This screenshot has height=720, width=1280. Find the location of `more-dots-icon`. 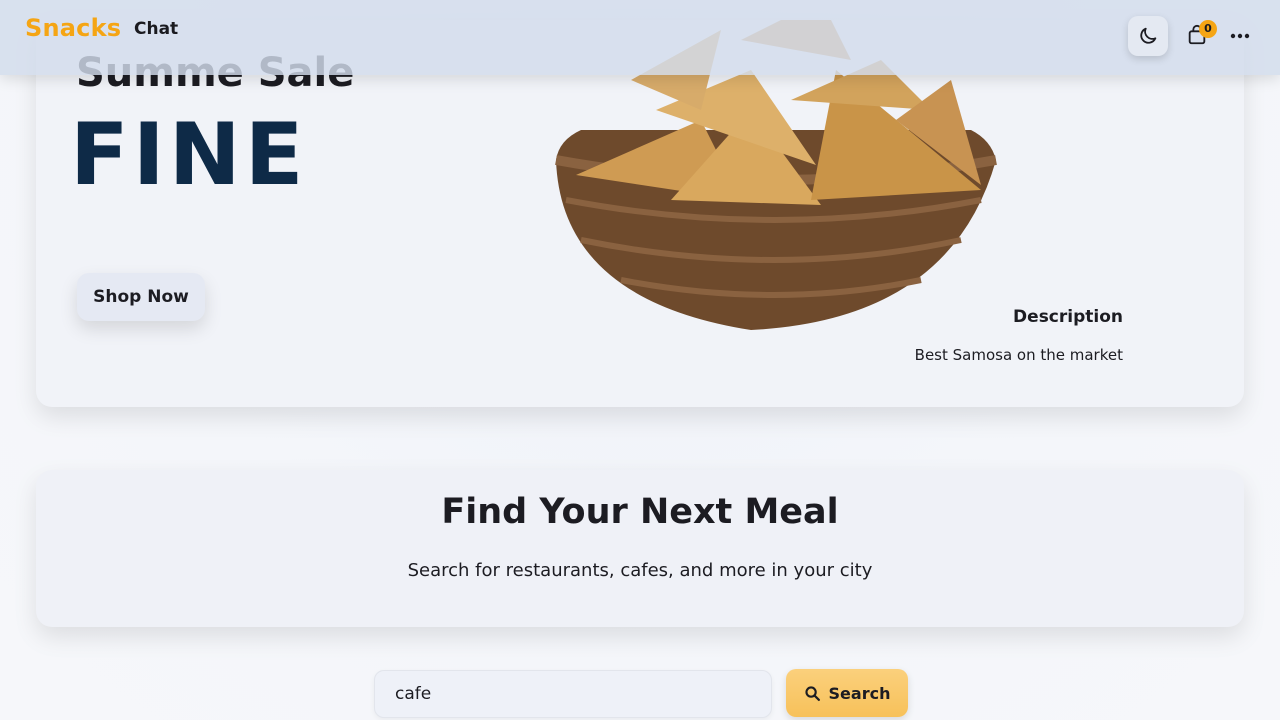

more-dots-icon is located at coordinates (1240, 36).